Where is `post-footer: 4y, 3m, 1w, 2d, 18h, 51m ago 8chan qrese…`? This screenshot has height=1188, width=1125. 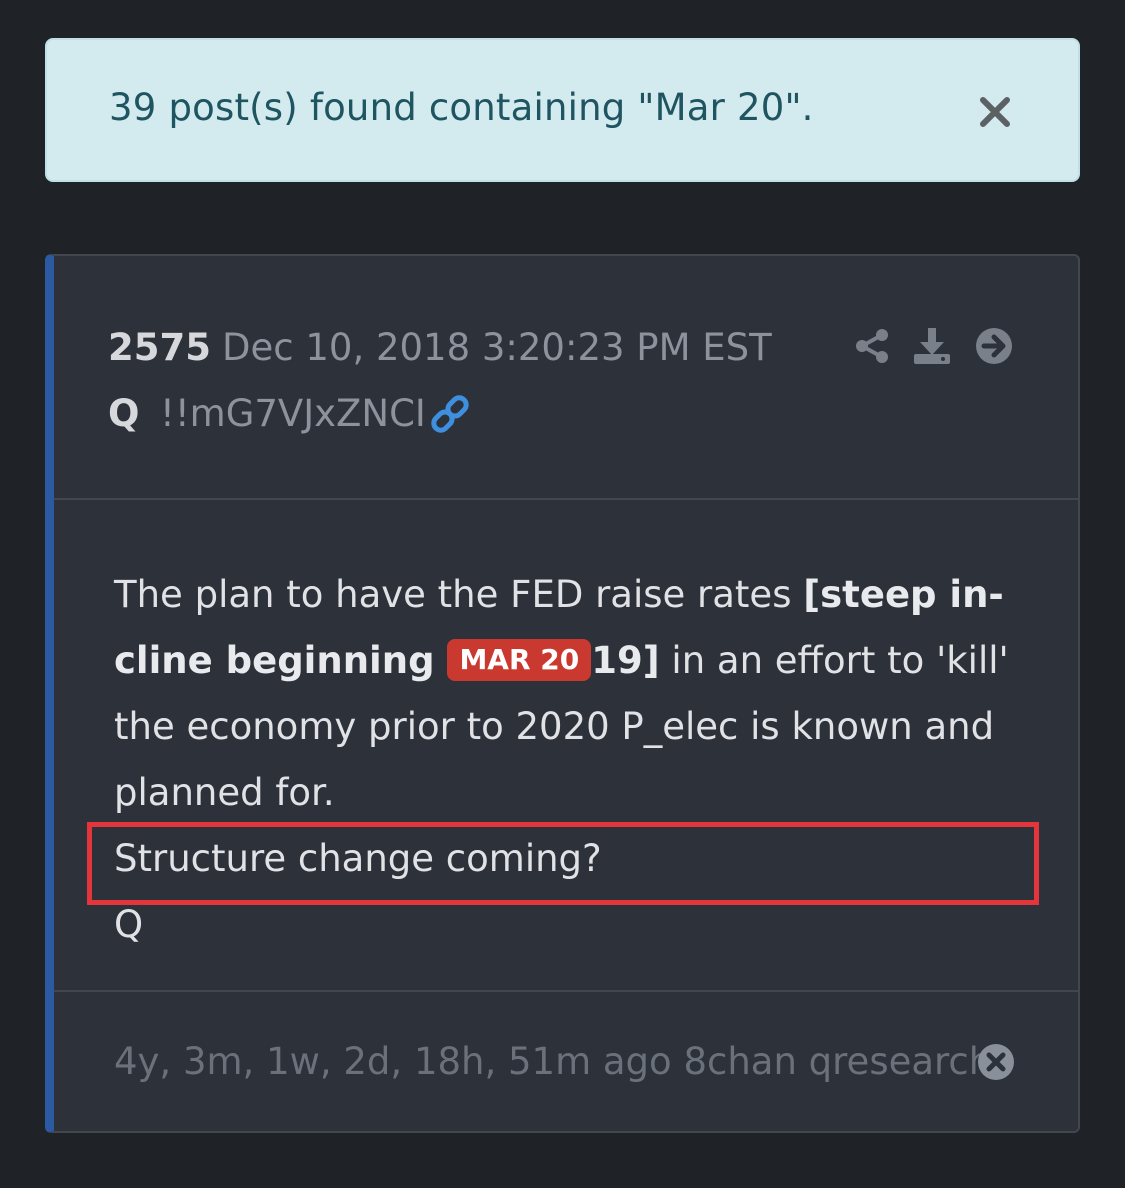 post-footer: 4y, 3m, 1w, 2d, 18h, 51m ago 8chan qrese… is located at coordinates (553, 1061).